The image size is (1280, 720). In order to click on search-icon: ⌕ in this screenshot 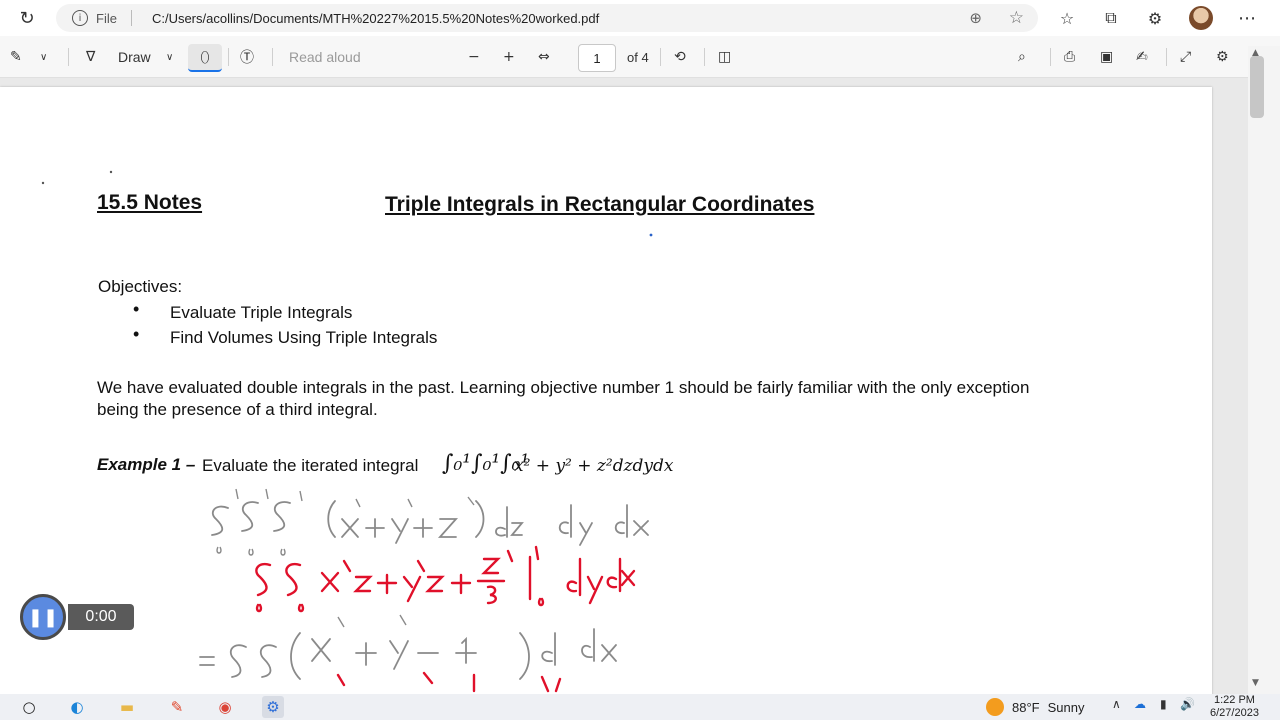, I will do `click(1022, 57)`.